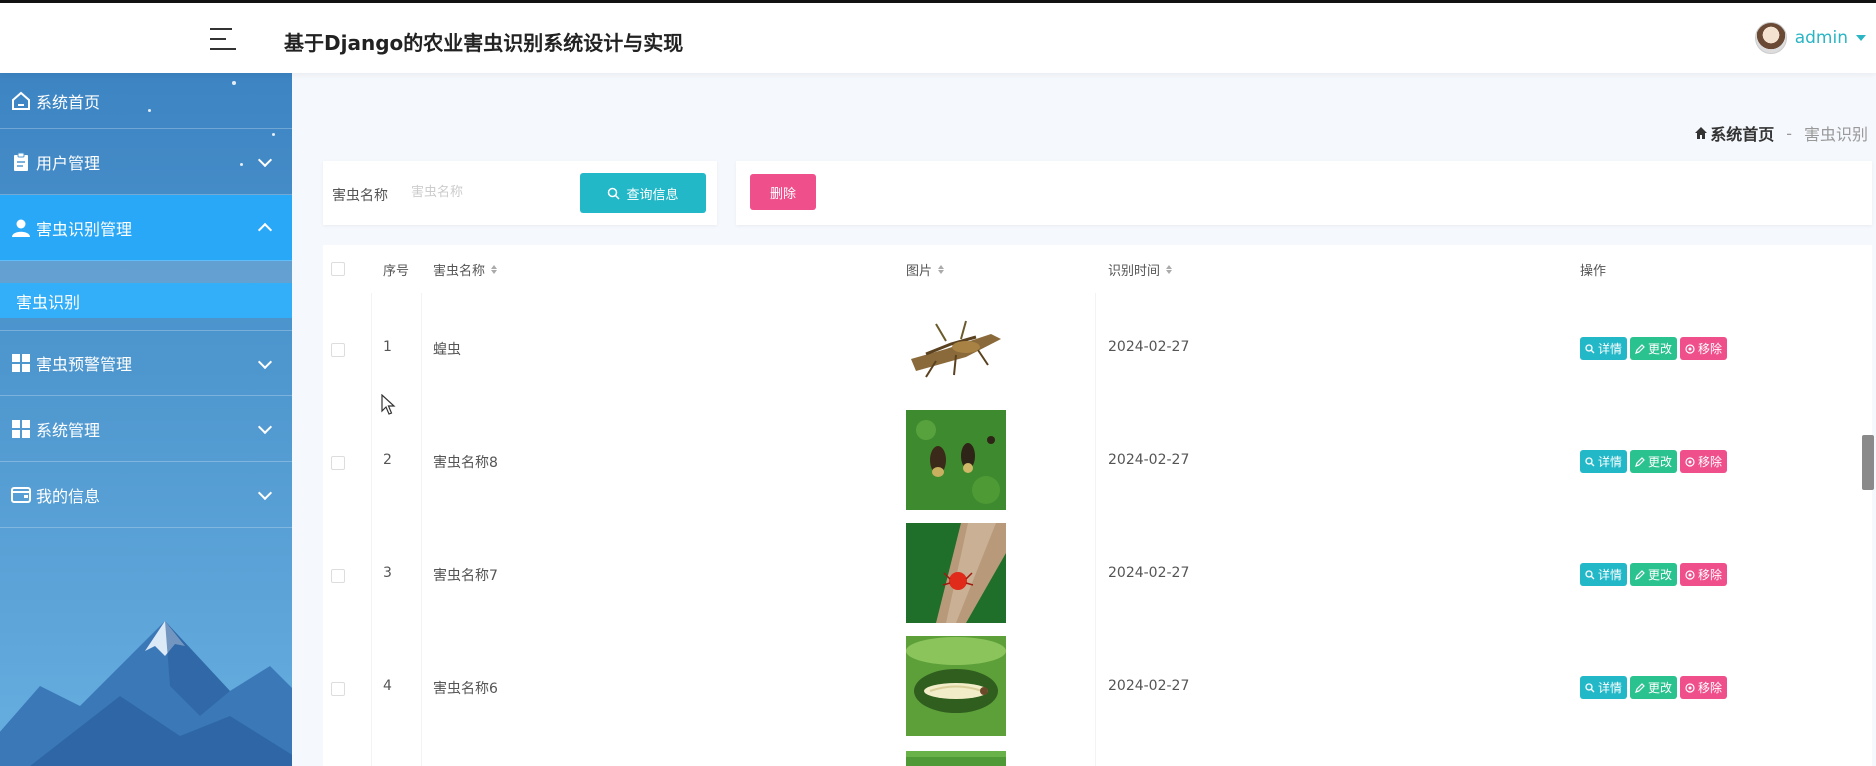  I want to click on sidebar-item-system: 系统管理, so click(146, 429).